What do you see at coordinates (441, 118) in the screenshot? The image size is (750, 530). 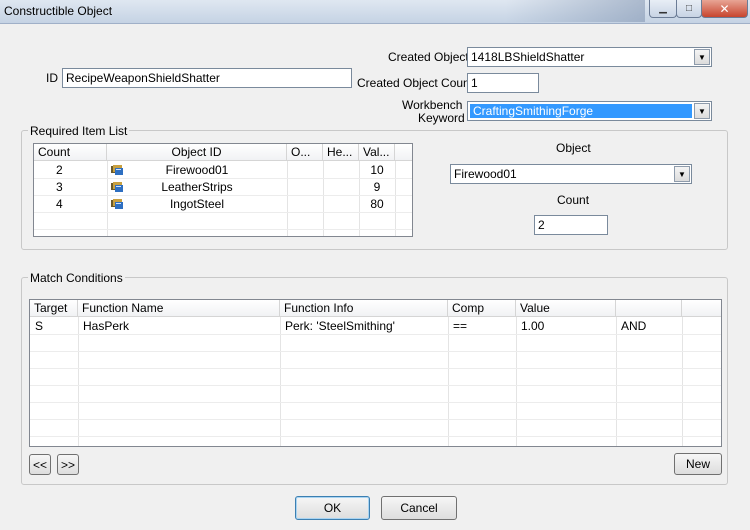 I see `keyword-label: Keyword` at bounding box center [441, 118].